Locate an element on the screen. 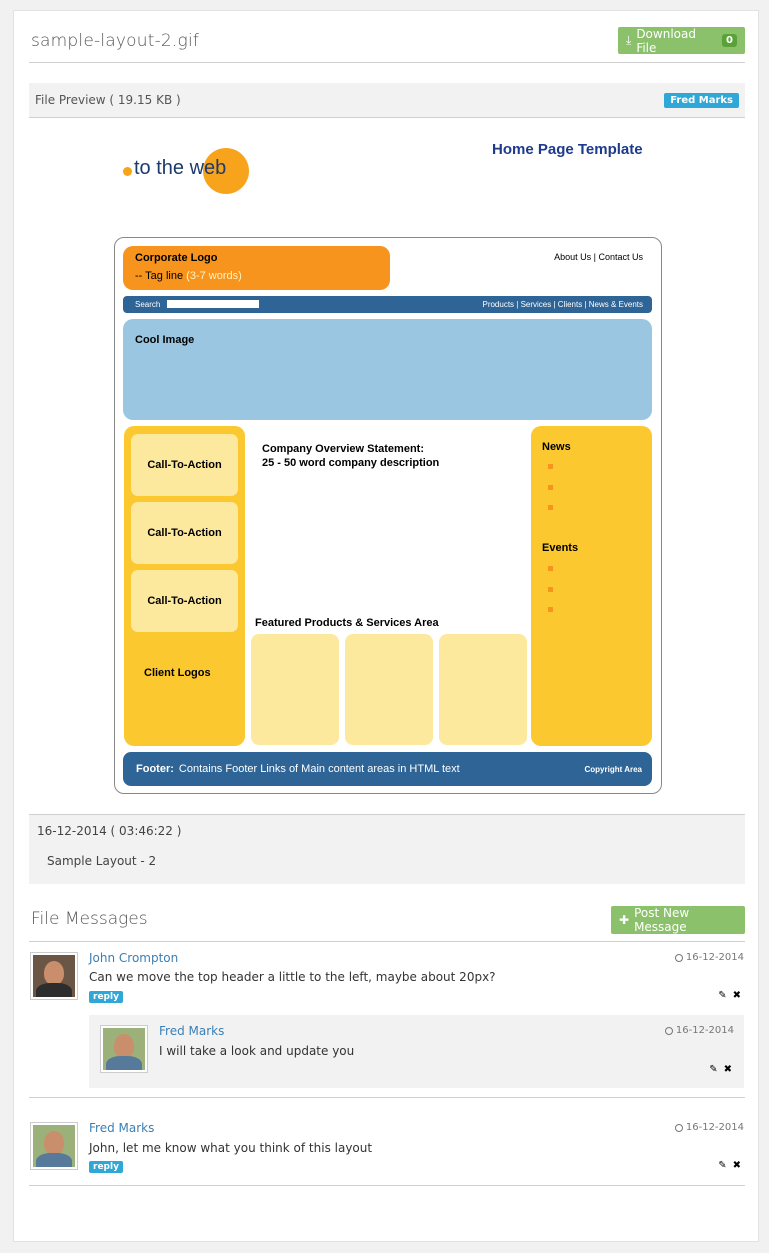 Image resolution: width=769 pixels, height=1253 pixels. wire-cta-2: Call-To-Action is located at coordinates (184, 533).